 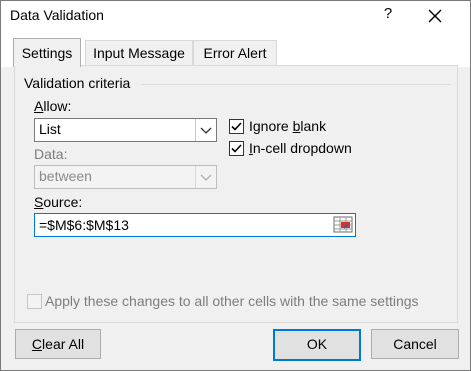 I want to click on data-label: Data:, so click(x=51, y=154).